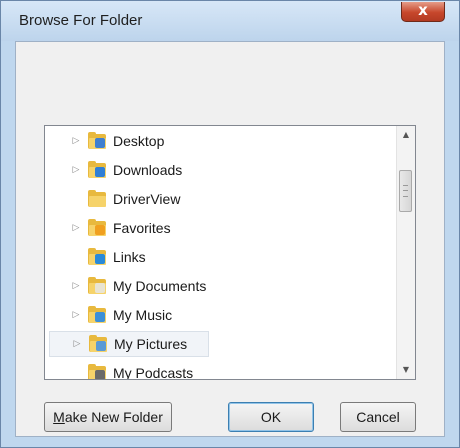 The width and height of the screenshot is (460, 448). Describe the element at coordinates (160, 286) in the screenshot. I see `tree-item-label: My Documents` at that location.